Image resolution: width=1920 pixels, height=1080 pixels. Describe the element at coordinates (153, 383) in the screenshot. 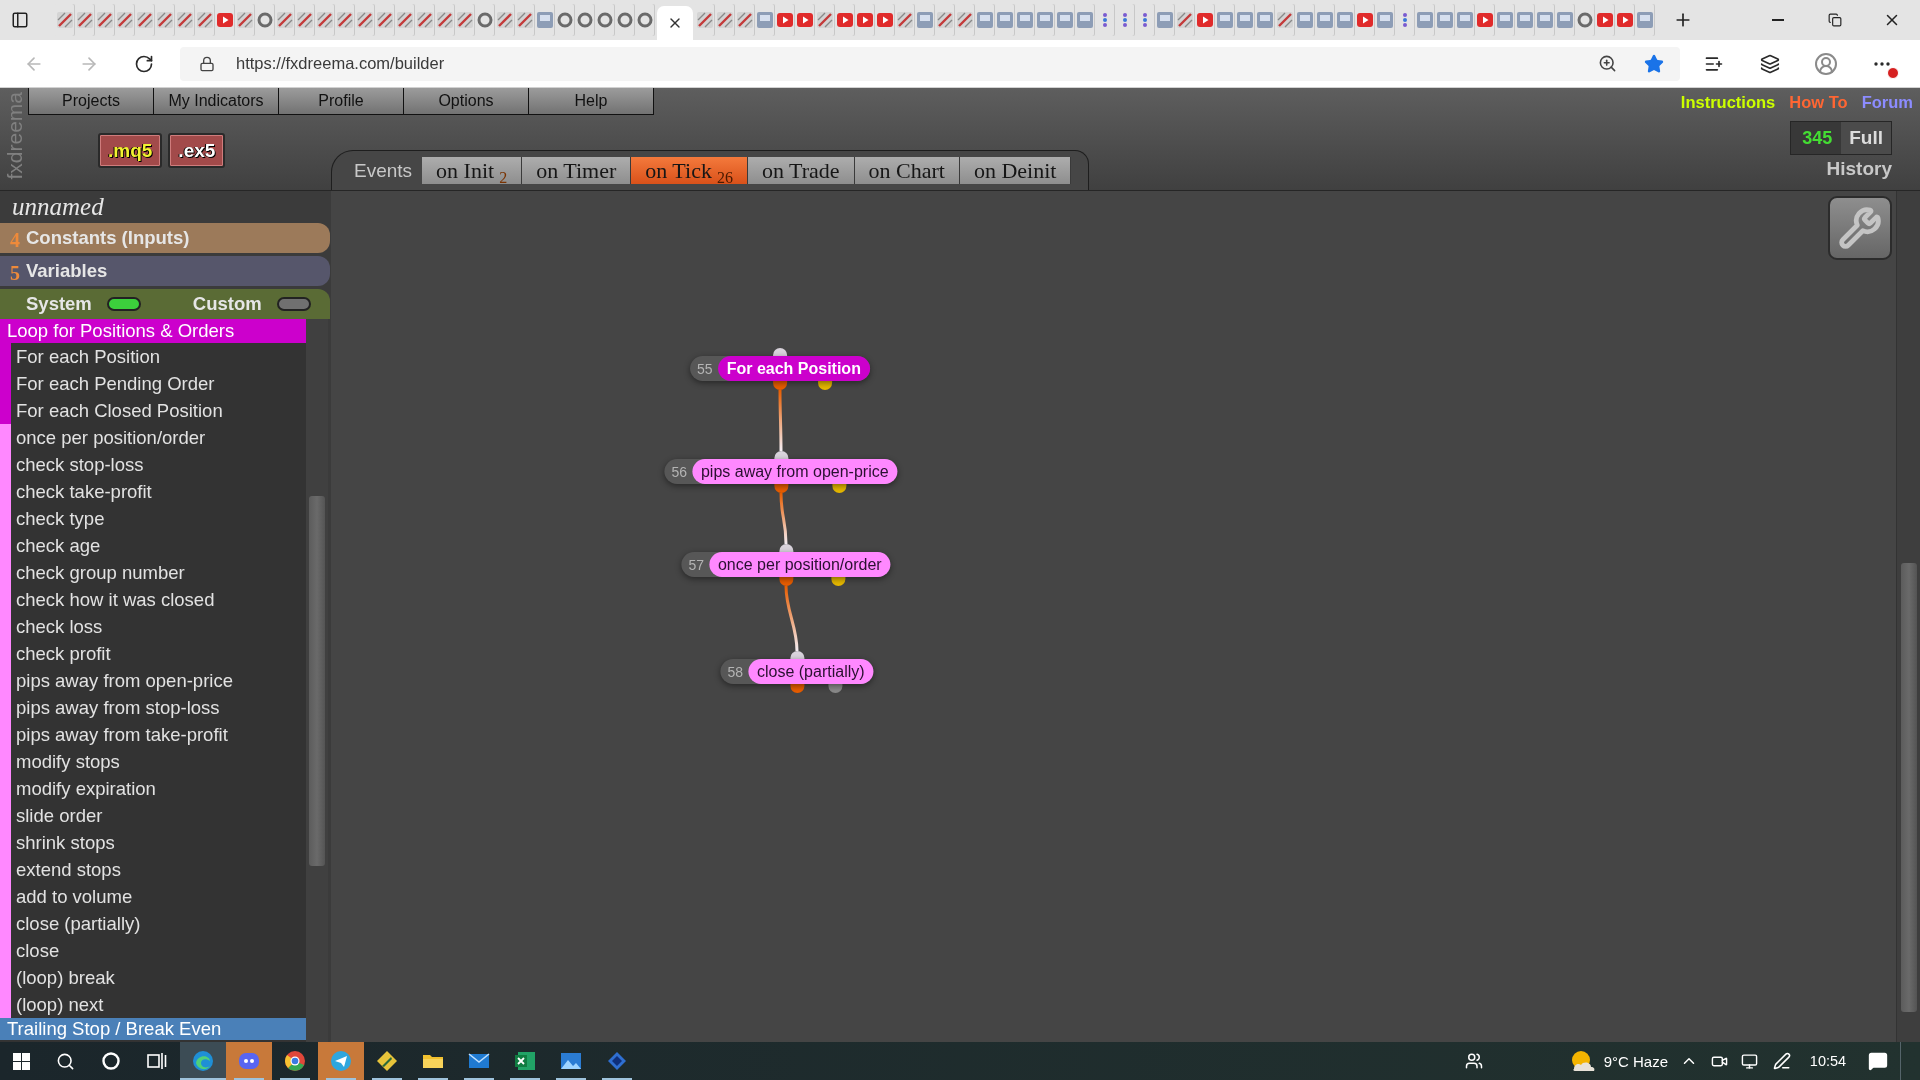

I see `block-list-item: For each Pending Order` at that location.